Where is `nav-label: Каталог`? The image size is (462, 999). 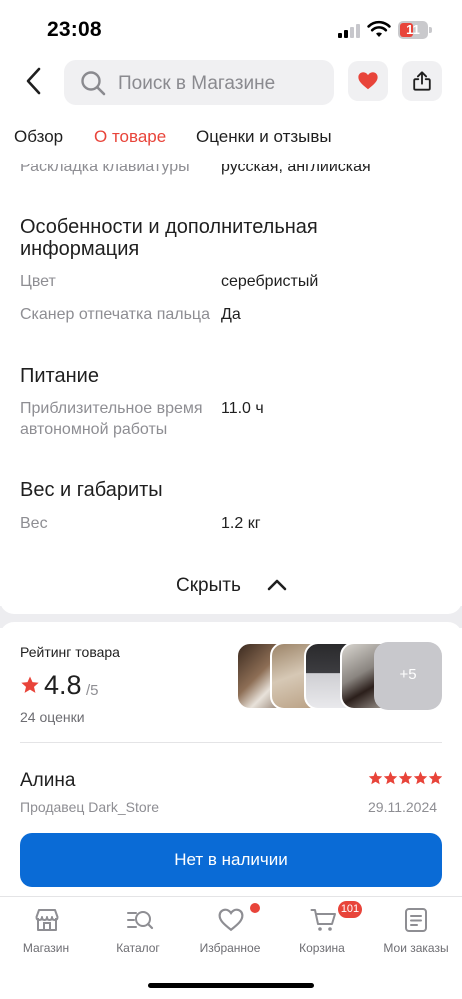 nav-label: Каталог is located at coordinates (138, 948).